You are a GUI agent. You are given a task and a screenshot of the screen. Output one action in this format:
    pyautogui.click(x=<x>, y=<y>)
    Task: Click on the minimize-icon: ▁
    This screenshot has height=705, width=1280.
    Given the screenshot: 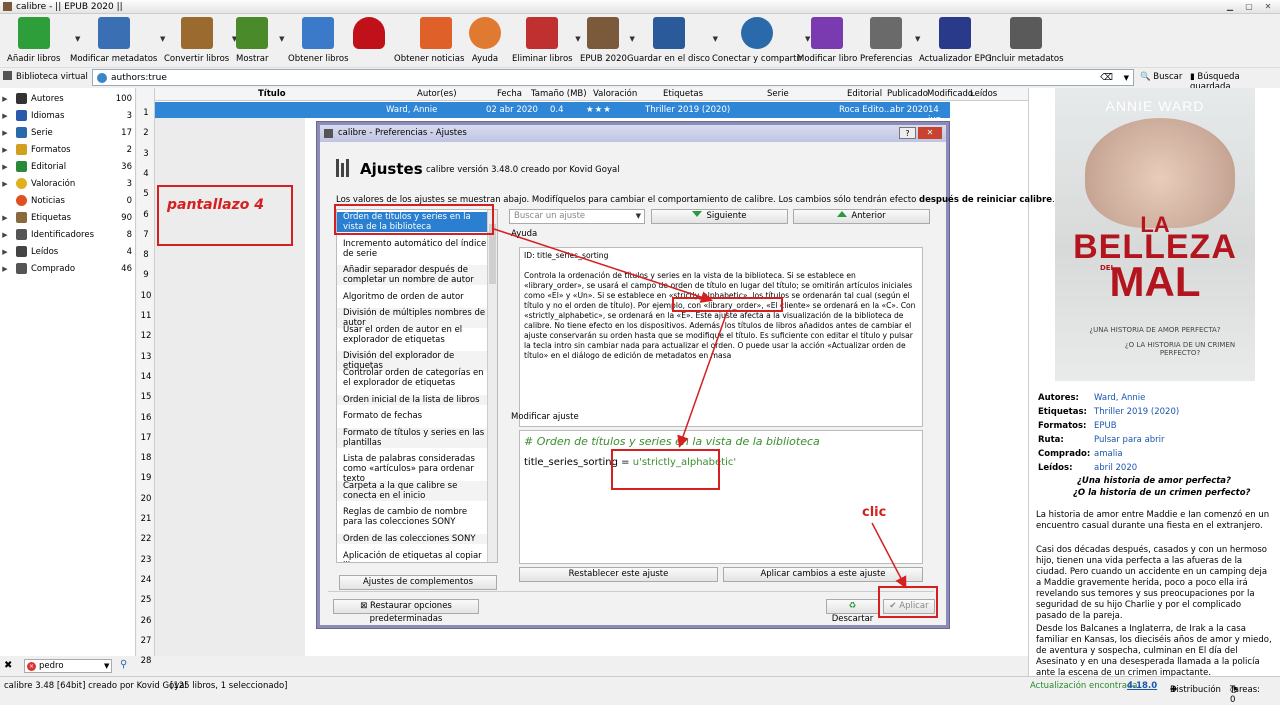 What is the action you would take?
    pyautogui.click(x=1230, y=6)
    